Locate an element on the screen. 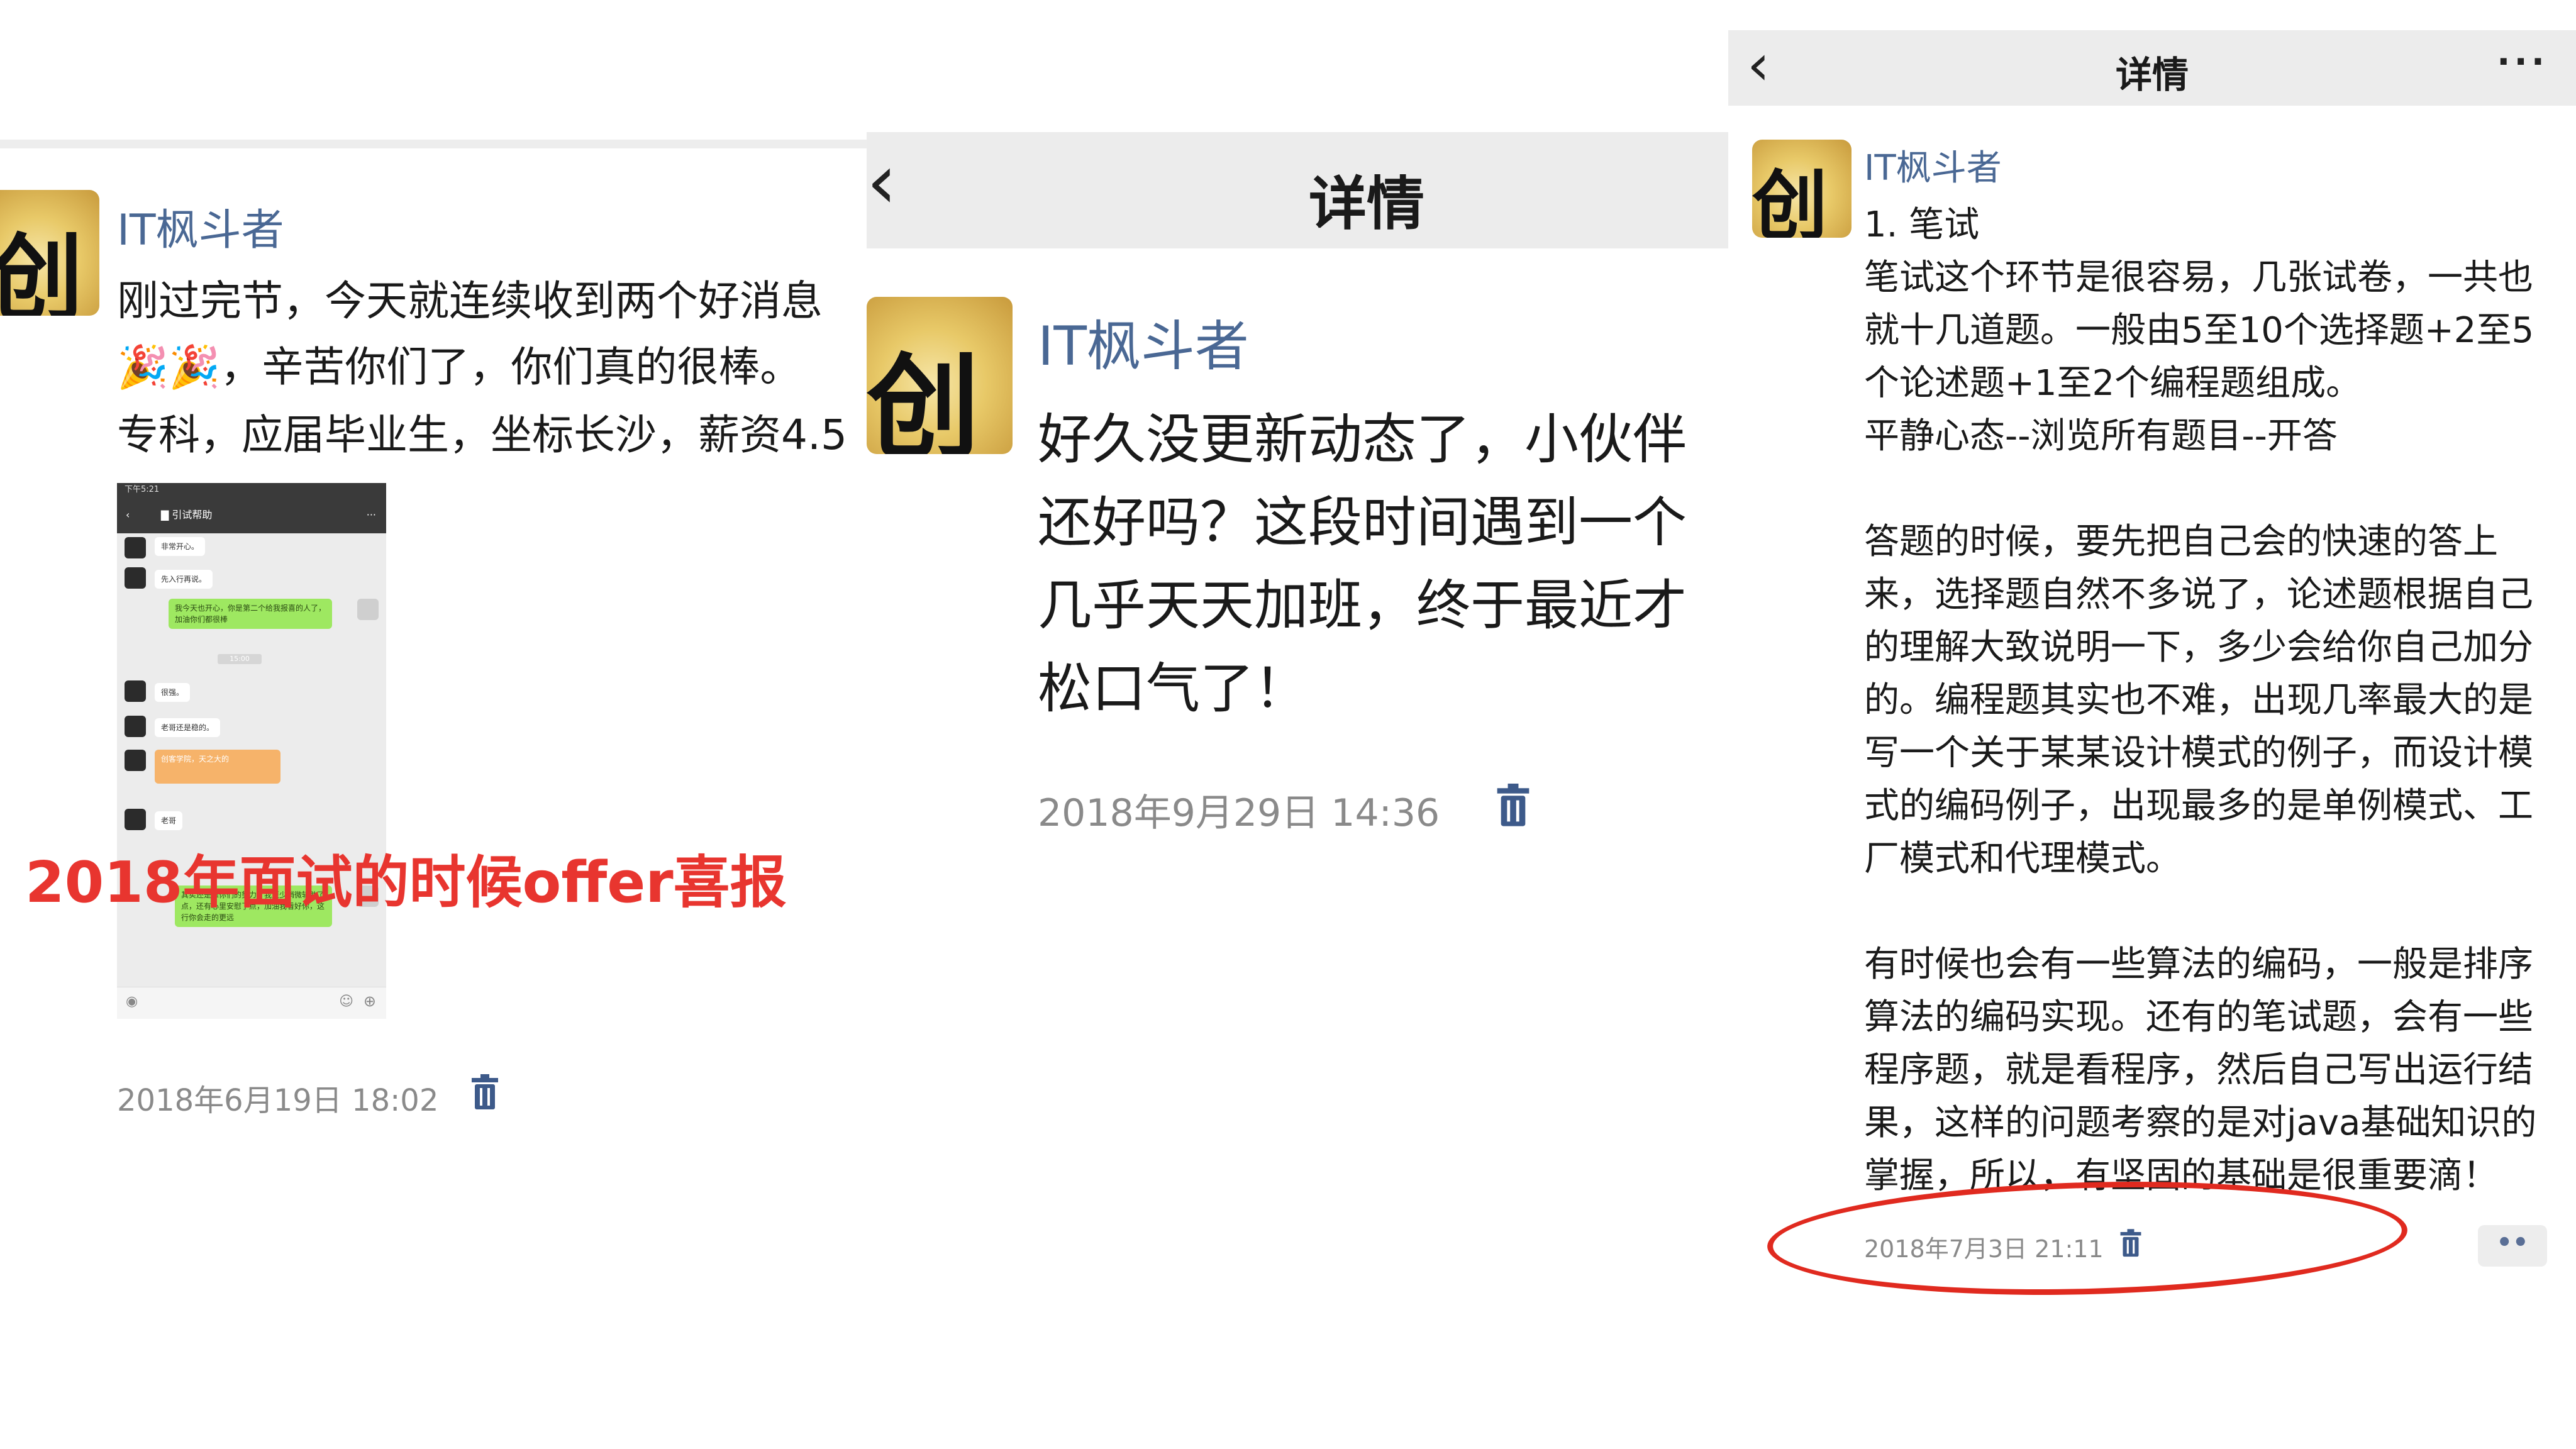 The image size is (2576, 1449). message-bubble: 先入行再说。 is located at coordinates (184, 579).